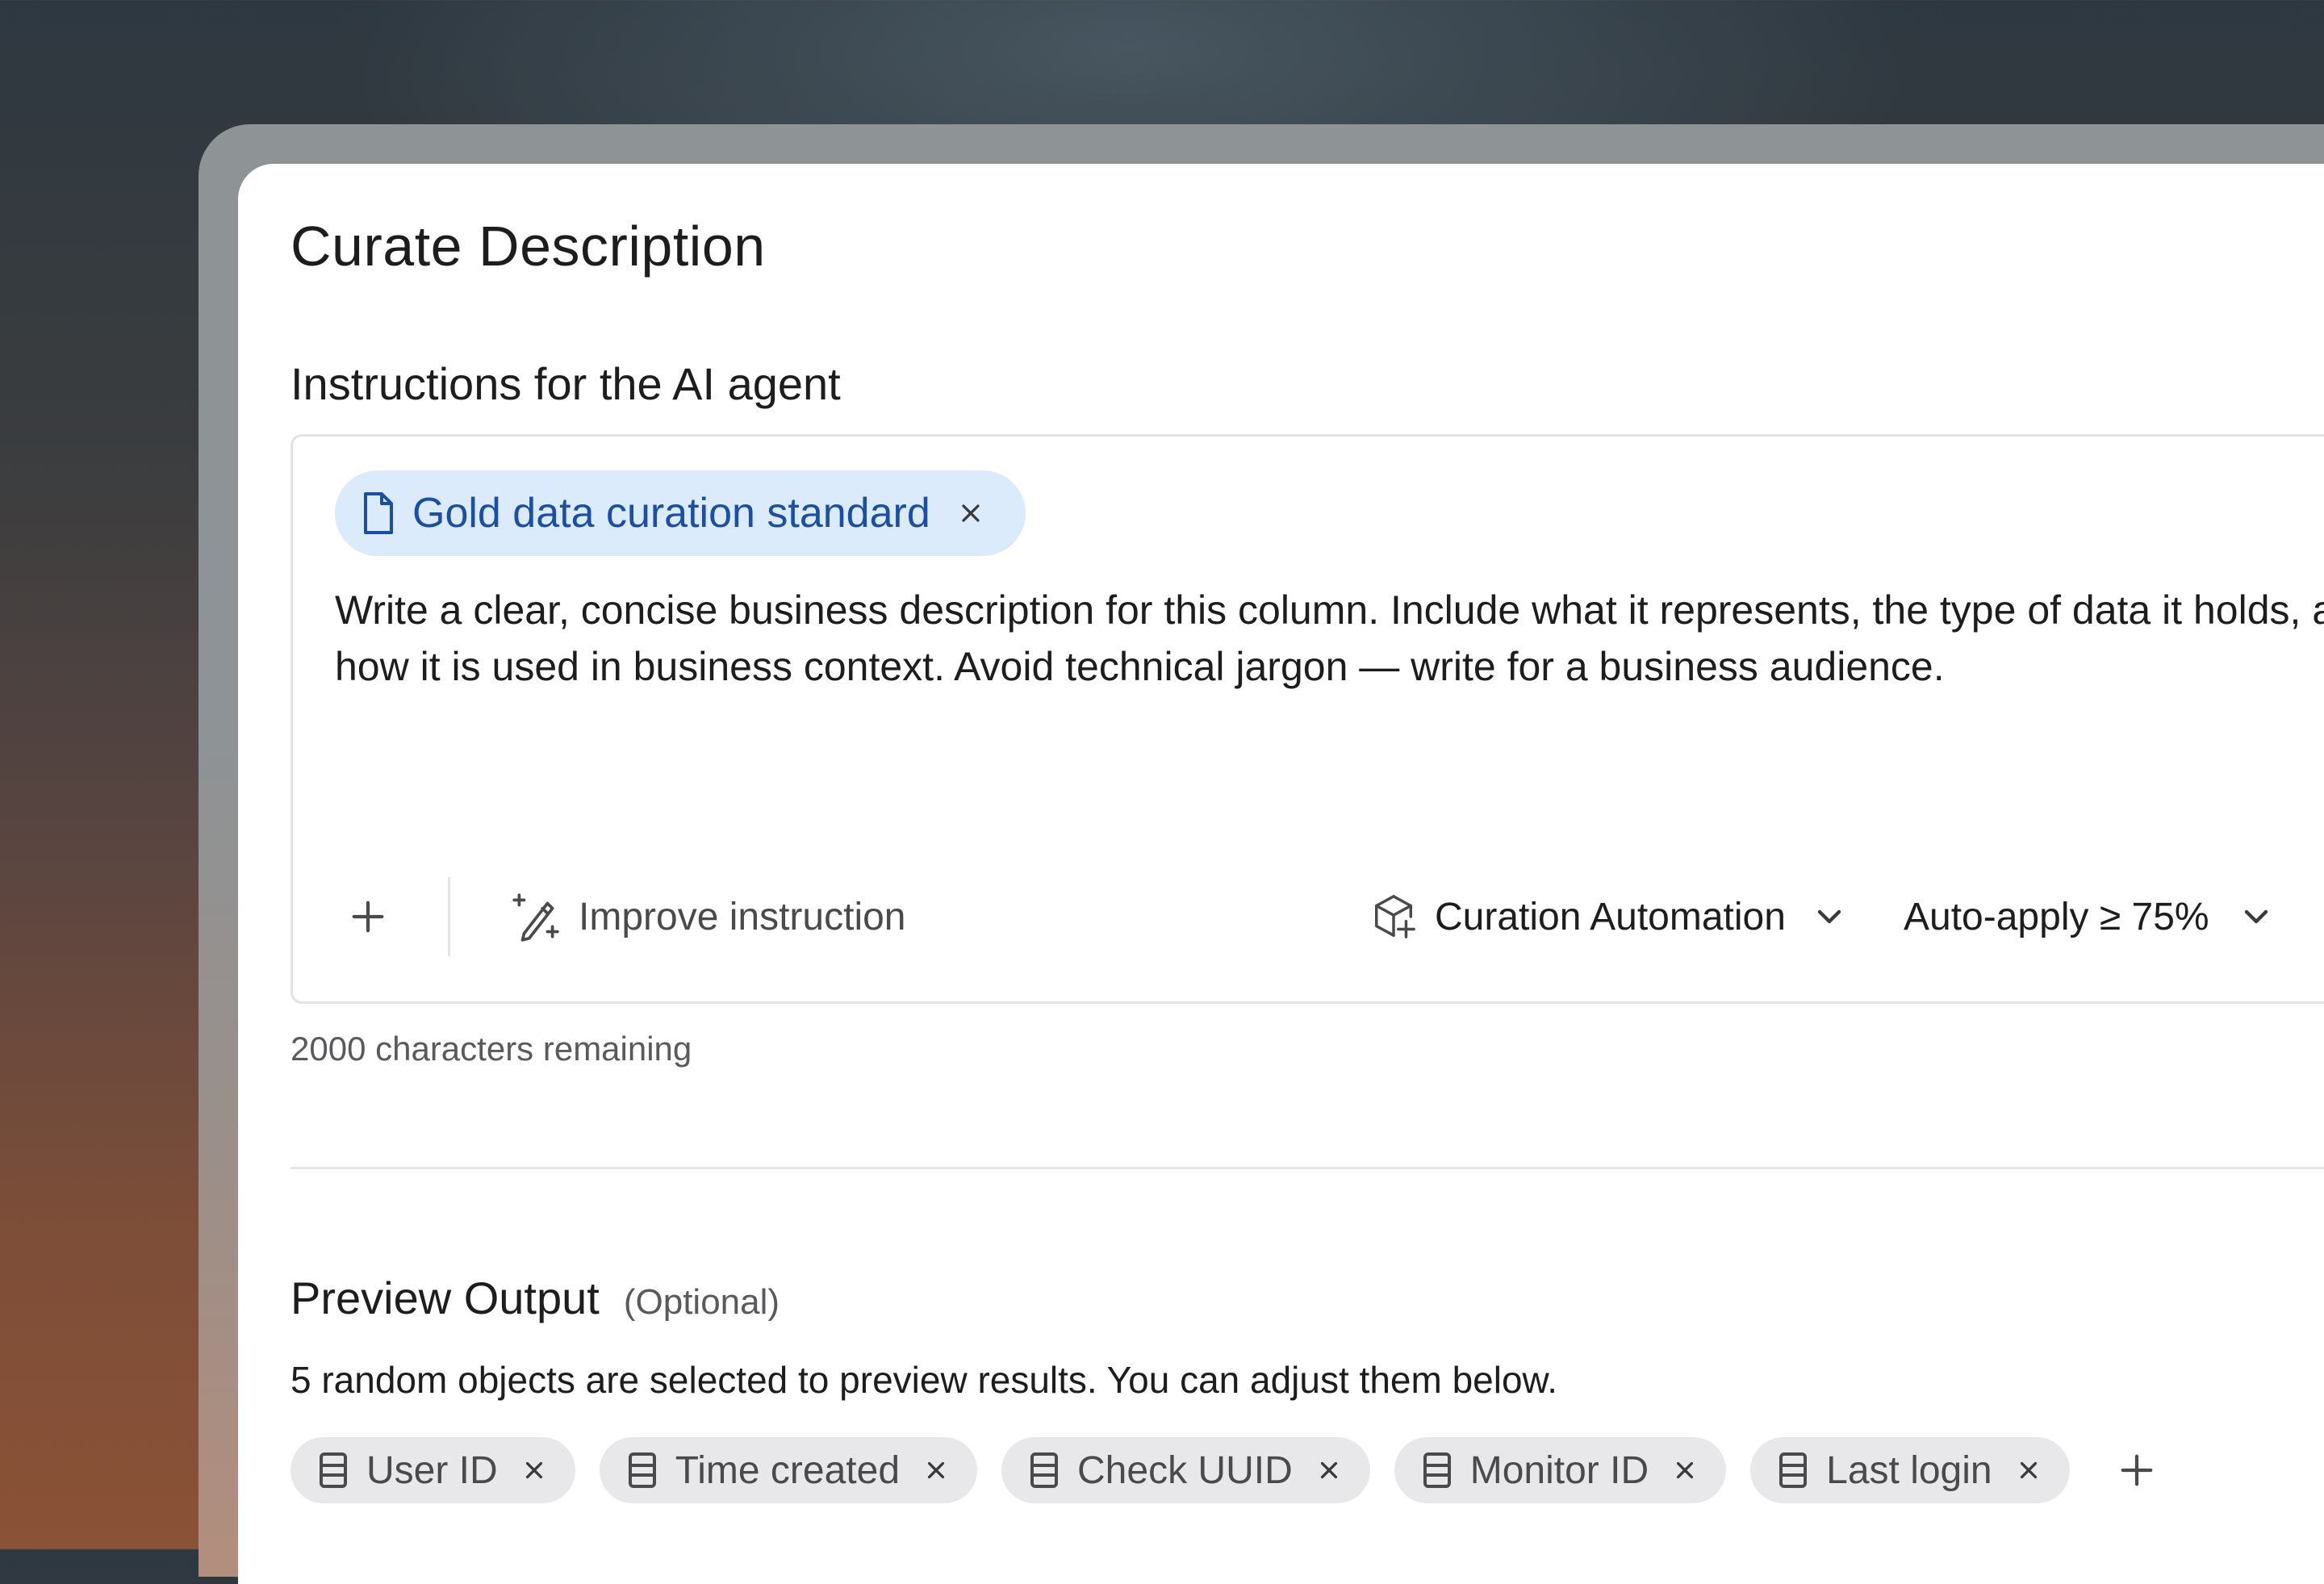  I want to click on improve-instruction-button: Improve instruction, so click(708, 917).